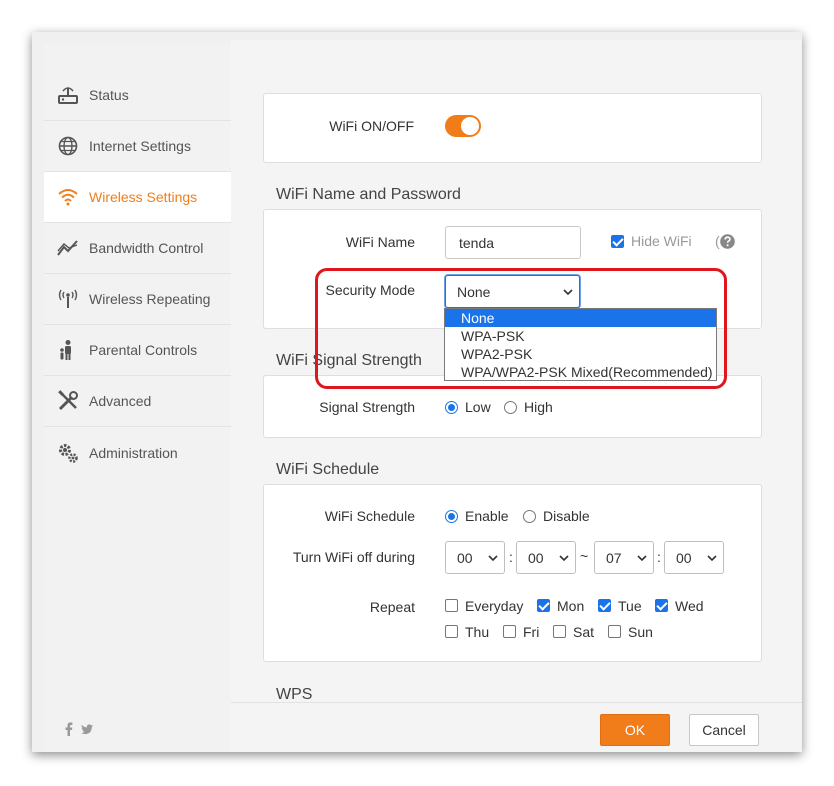  I want to click on wifi-switch-card: WiFi ON/OFF, so click(512, 128).